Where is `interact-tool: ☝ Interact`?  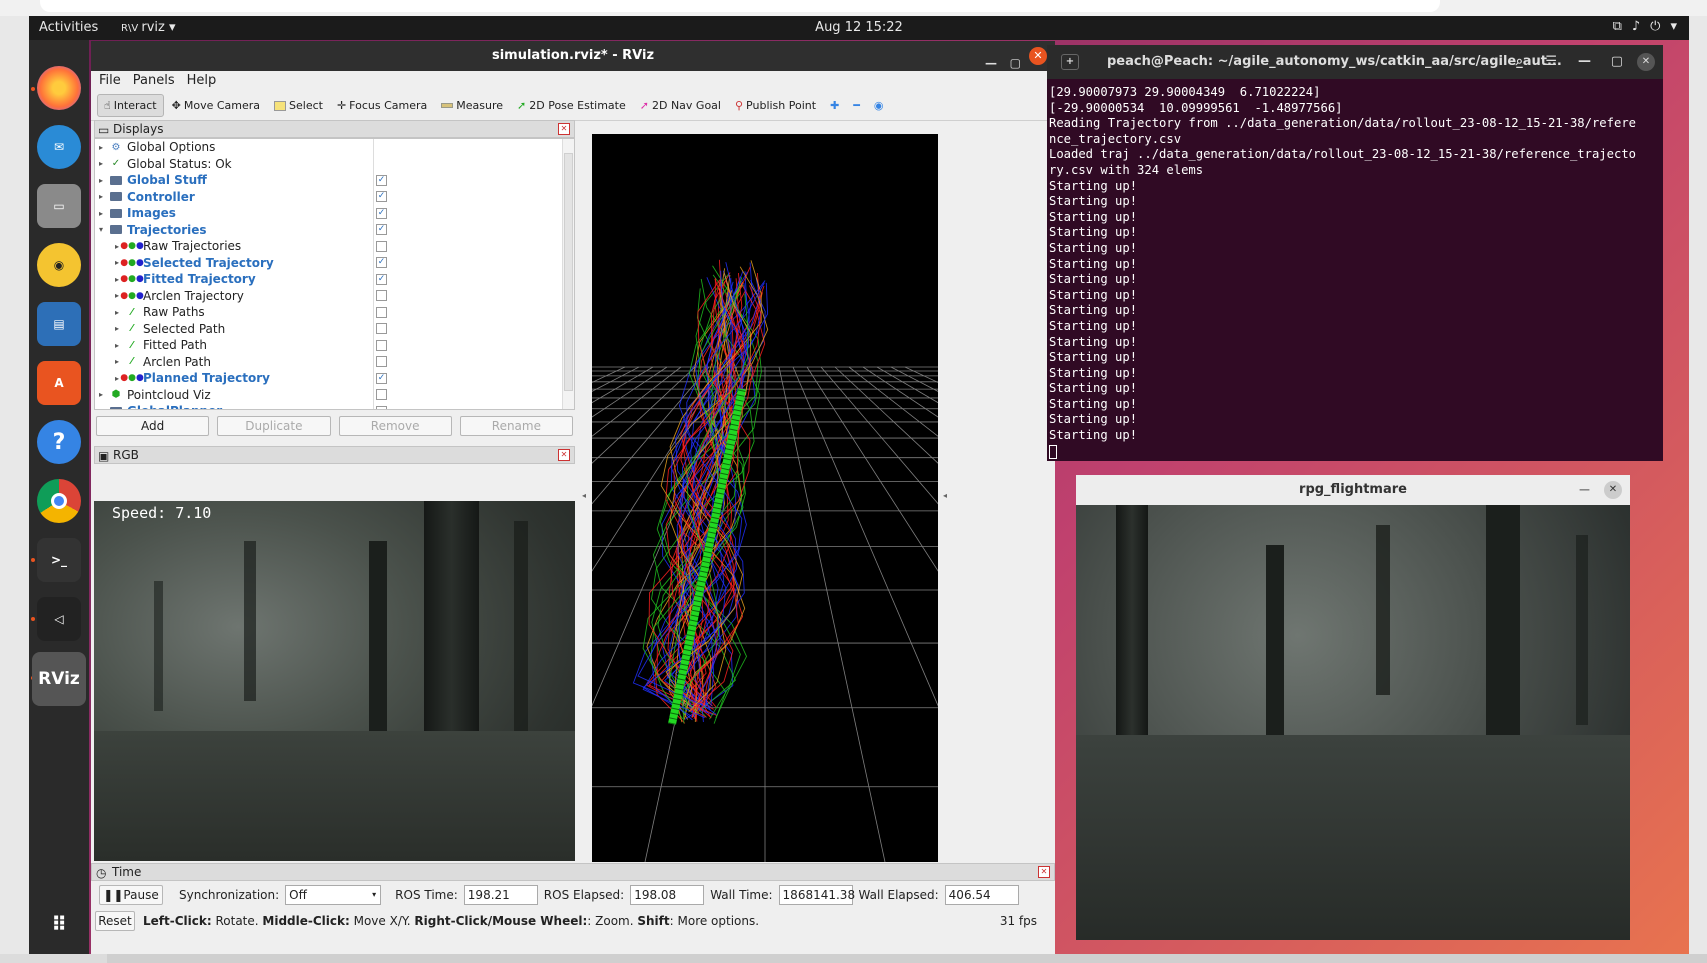 interact-tool: ☝ Interact is located at coordinates (130, 105).